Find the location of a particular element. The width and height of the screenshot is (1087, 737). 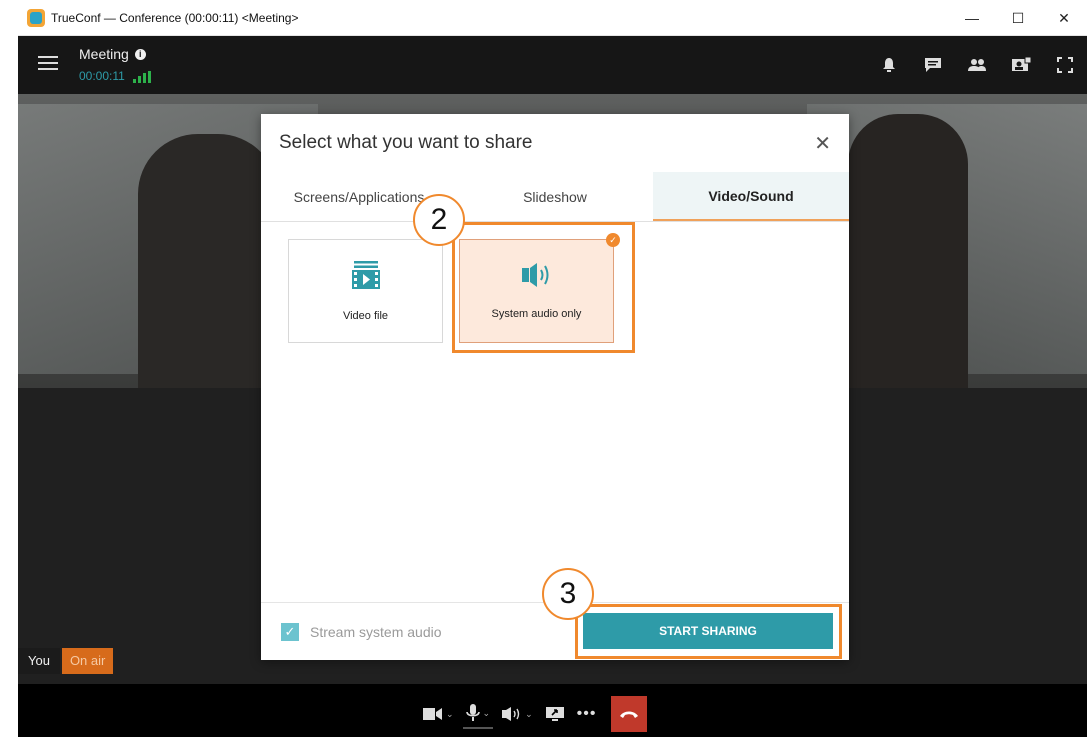

microphone-button: ⌄ is located at coordinates (478, 714).